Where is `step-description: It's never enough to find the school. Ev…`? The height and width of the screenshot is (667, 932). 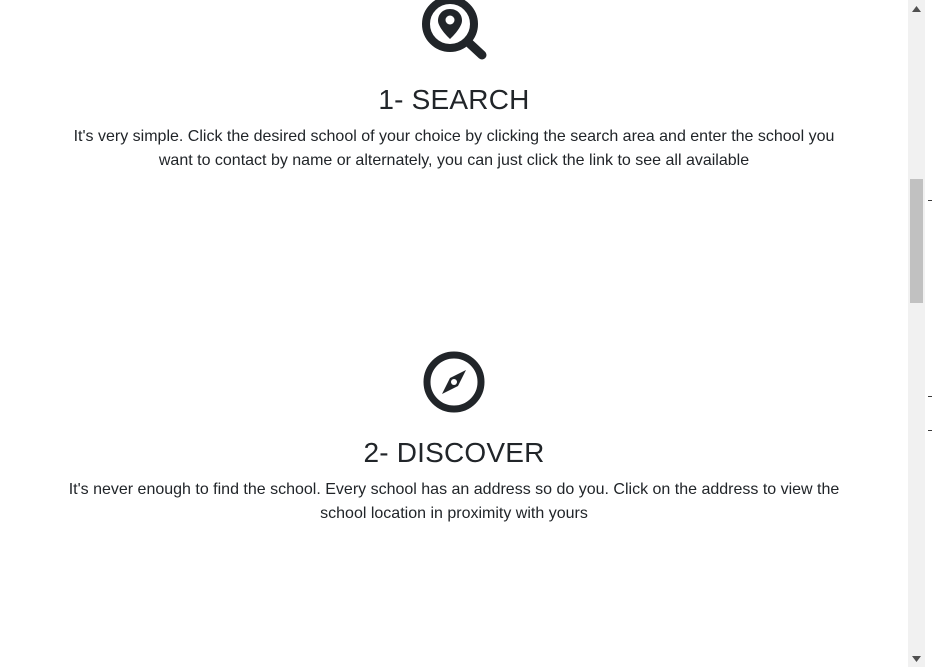 step-description: It's never enough to find the school. Ev… is located at coordinates (454, 501).